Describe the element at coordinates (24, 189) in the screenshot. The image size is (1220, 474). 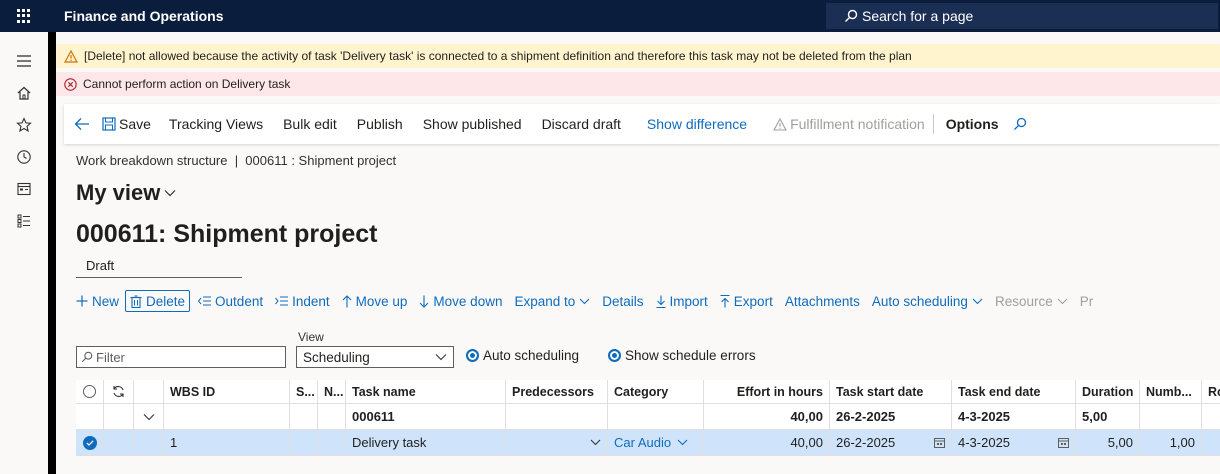
I see `workspace-icon` at that location.